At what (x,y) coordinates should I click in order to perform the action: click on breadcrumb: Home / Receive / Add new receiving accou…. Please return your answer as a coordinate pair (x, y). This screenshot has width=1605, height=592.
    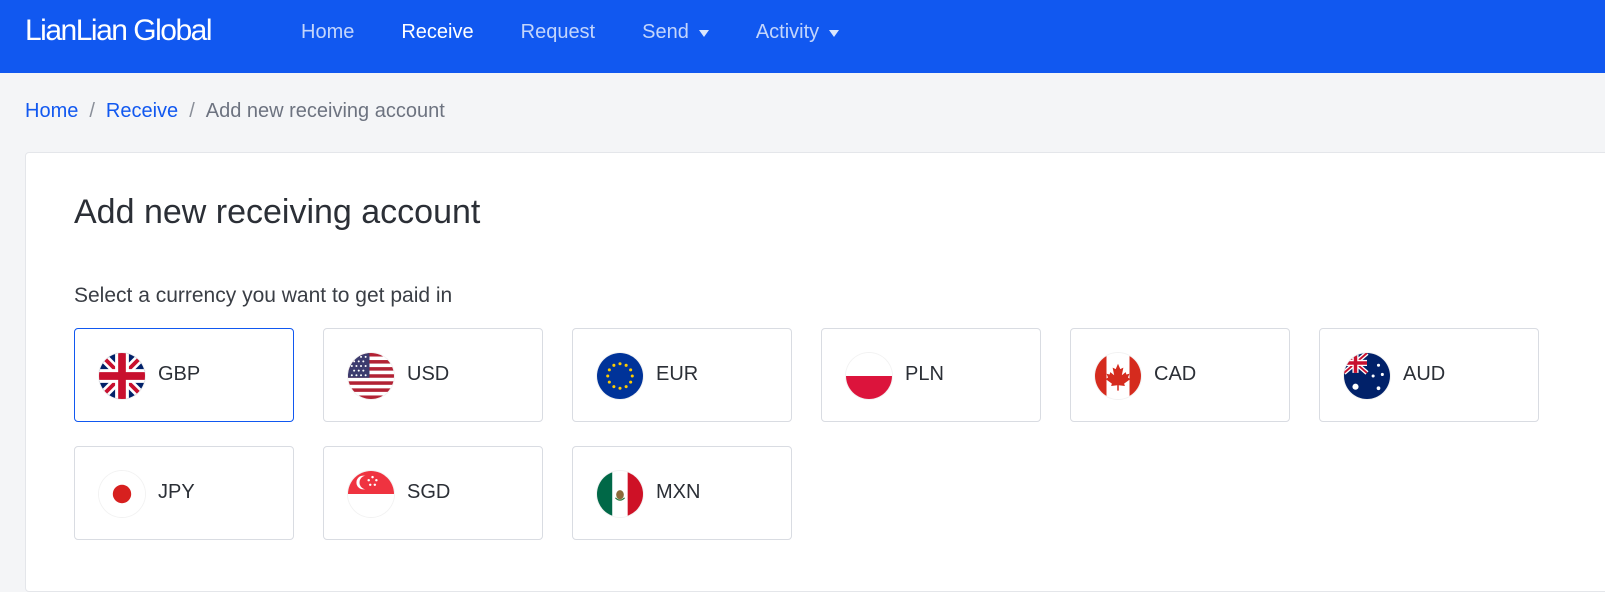
    Looking at the image, I should click on (235, 111).